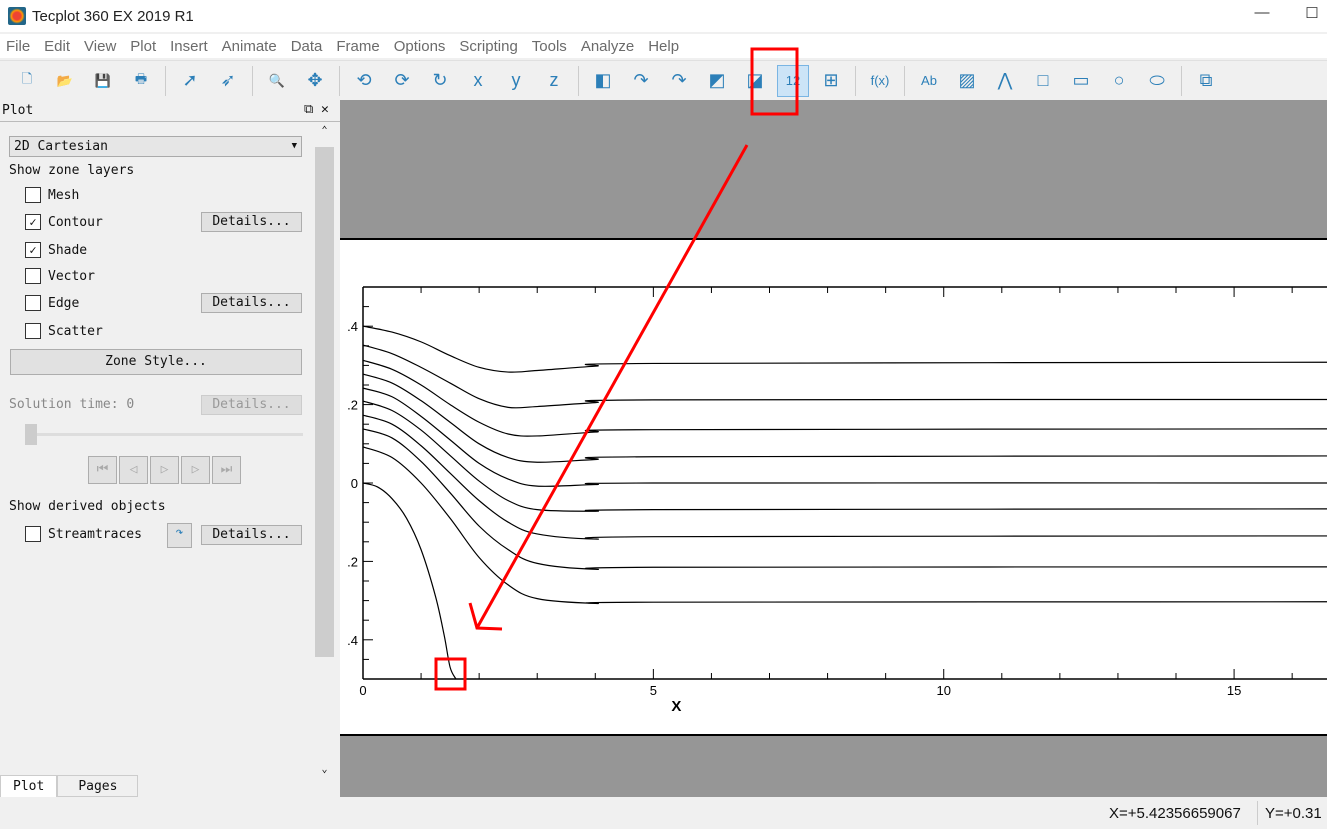 The width and height of the screenshot is (1327, 829). I want to click on equation-icon: f(x), so click(880, 81).